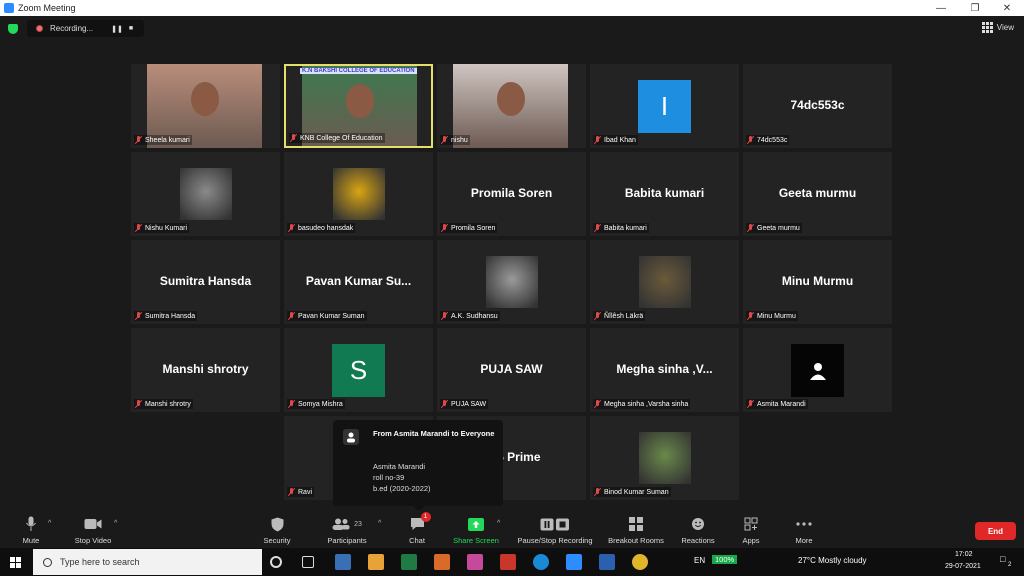 The width and height of the screenshot is (1024, 576). What do you see at coordinates (399, 466) in the screenshot?
I see `chat-message-line: Asmita Marandi` at bounding box center [399, 466].